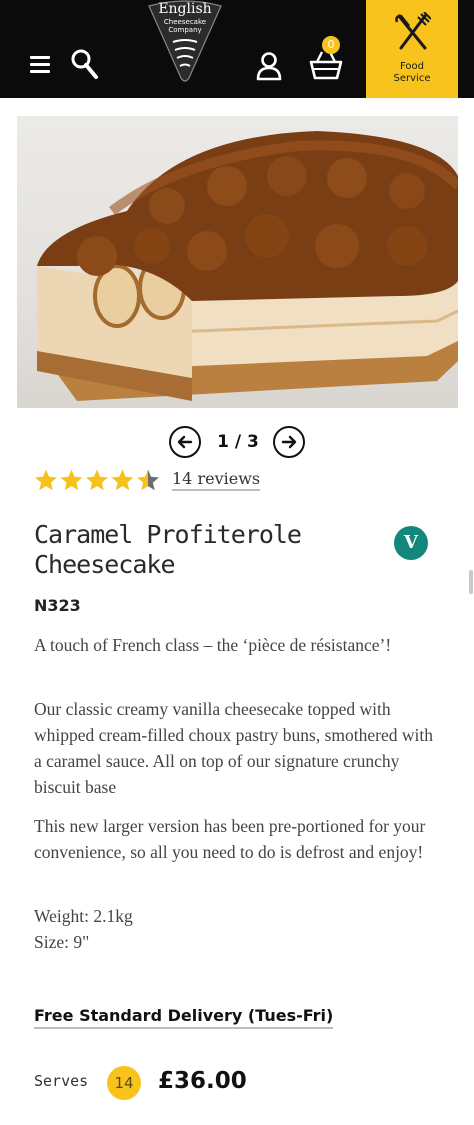 This screenshot has height=1125, width=474. I want to click on product-code: N323, so click(57, 605).